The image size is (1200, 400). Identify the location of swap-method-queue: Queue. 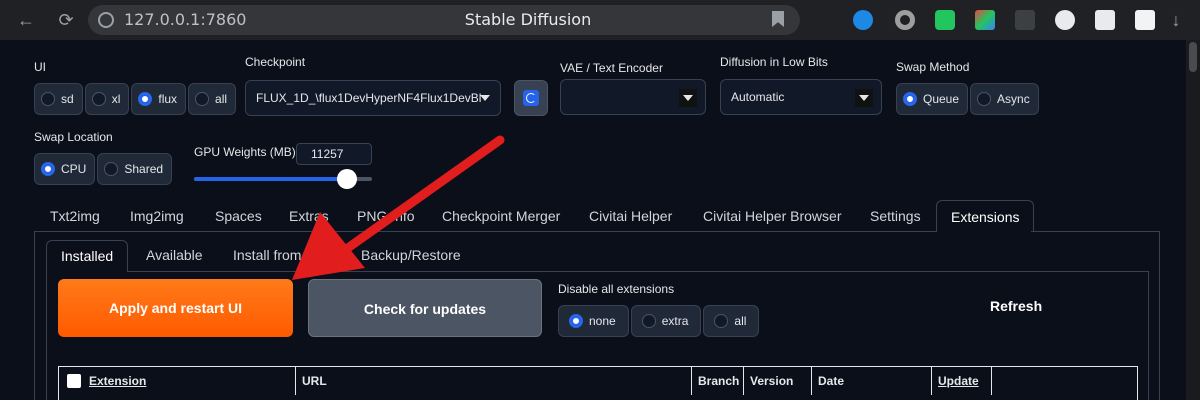
(932, 99).